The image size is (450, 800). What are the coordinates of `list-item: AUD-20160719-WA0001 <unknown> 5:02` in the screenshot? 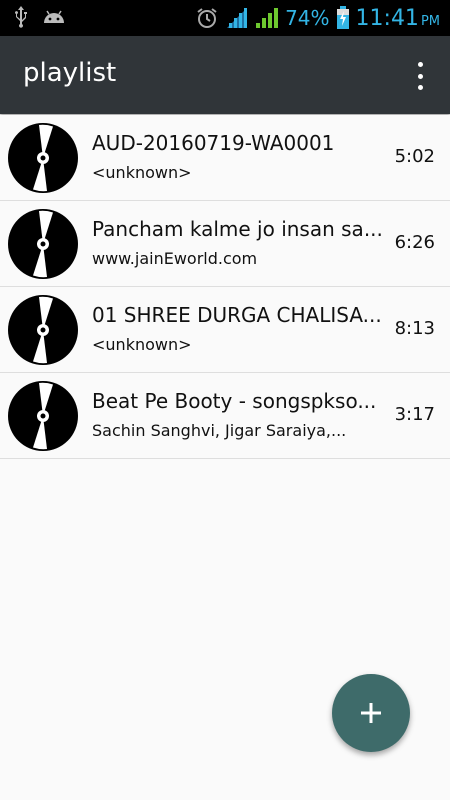 It's located at (225, 158).